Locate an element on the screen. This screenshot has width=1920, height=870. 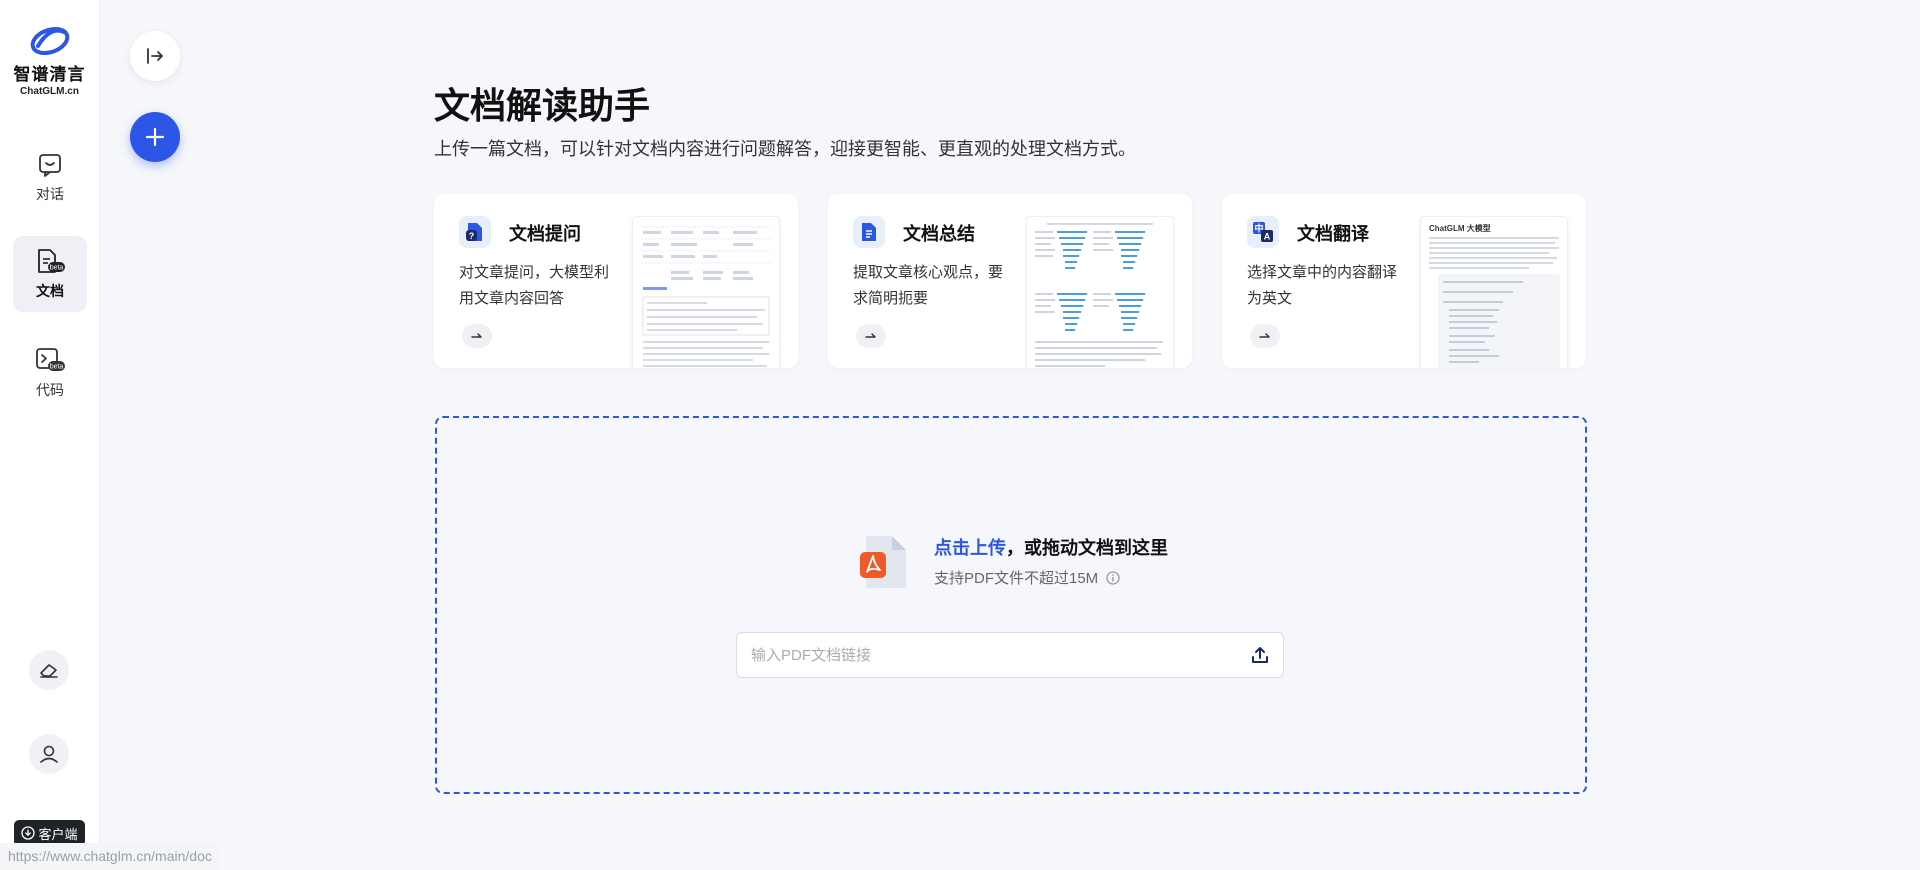
card-desc: 对文章提问，大模型利用文章内容回答 is located at coordinates (534, 285).